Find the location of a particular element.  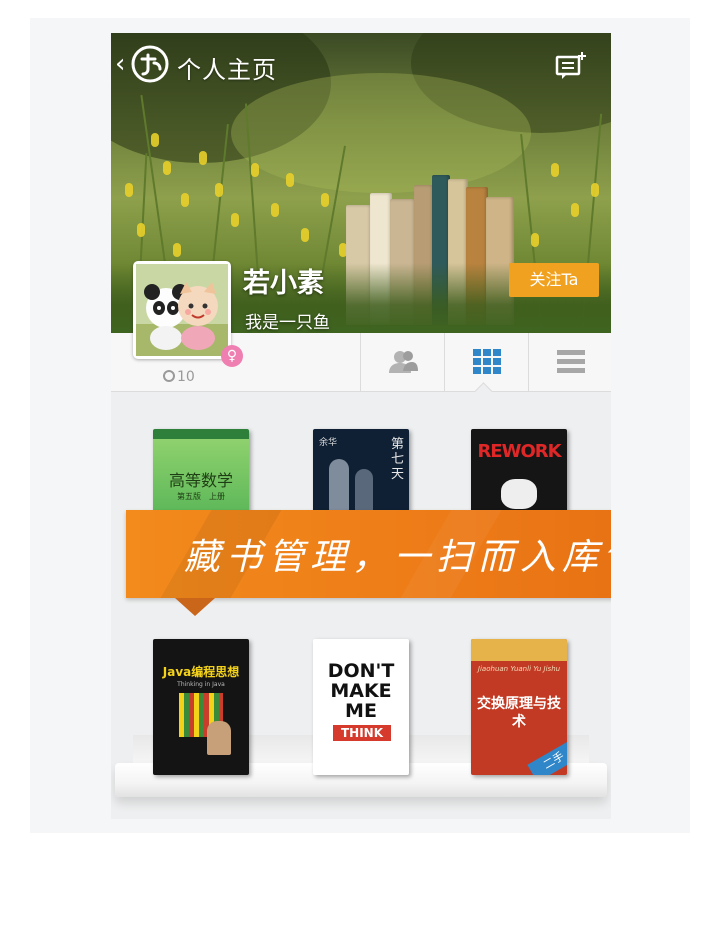

compose-message-icon is located at coordinates (571, 66).